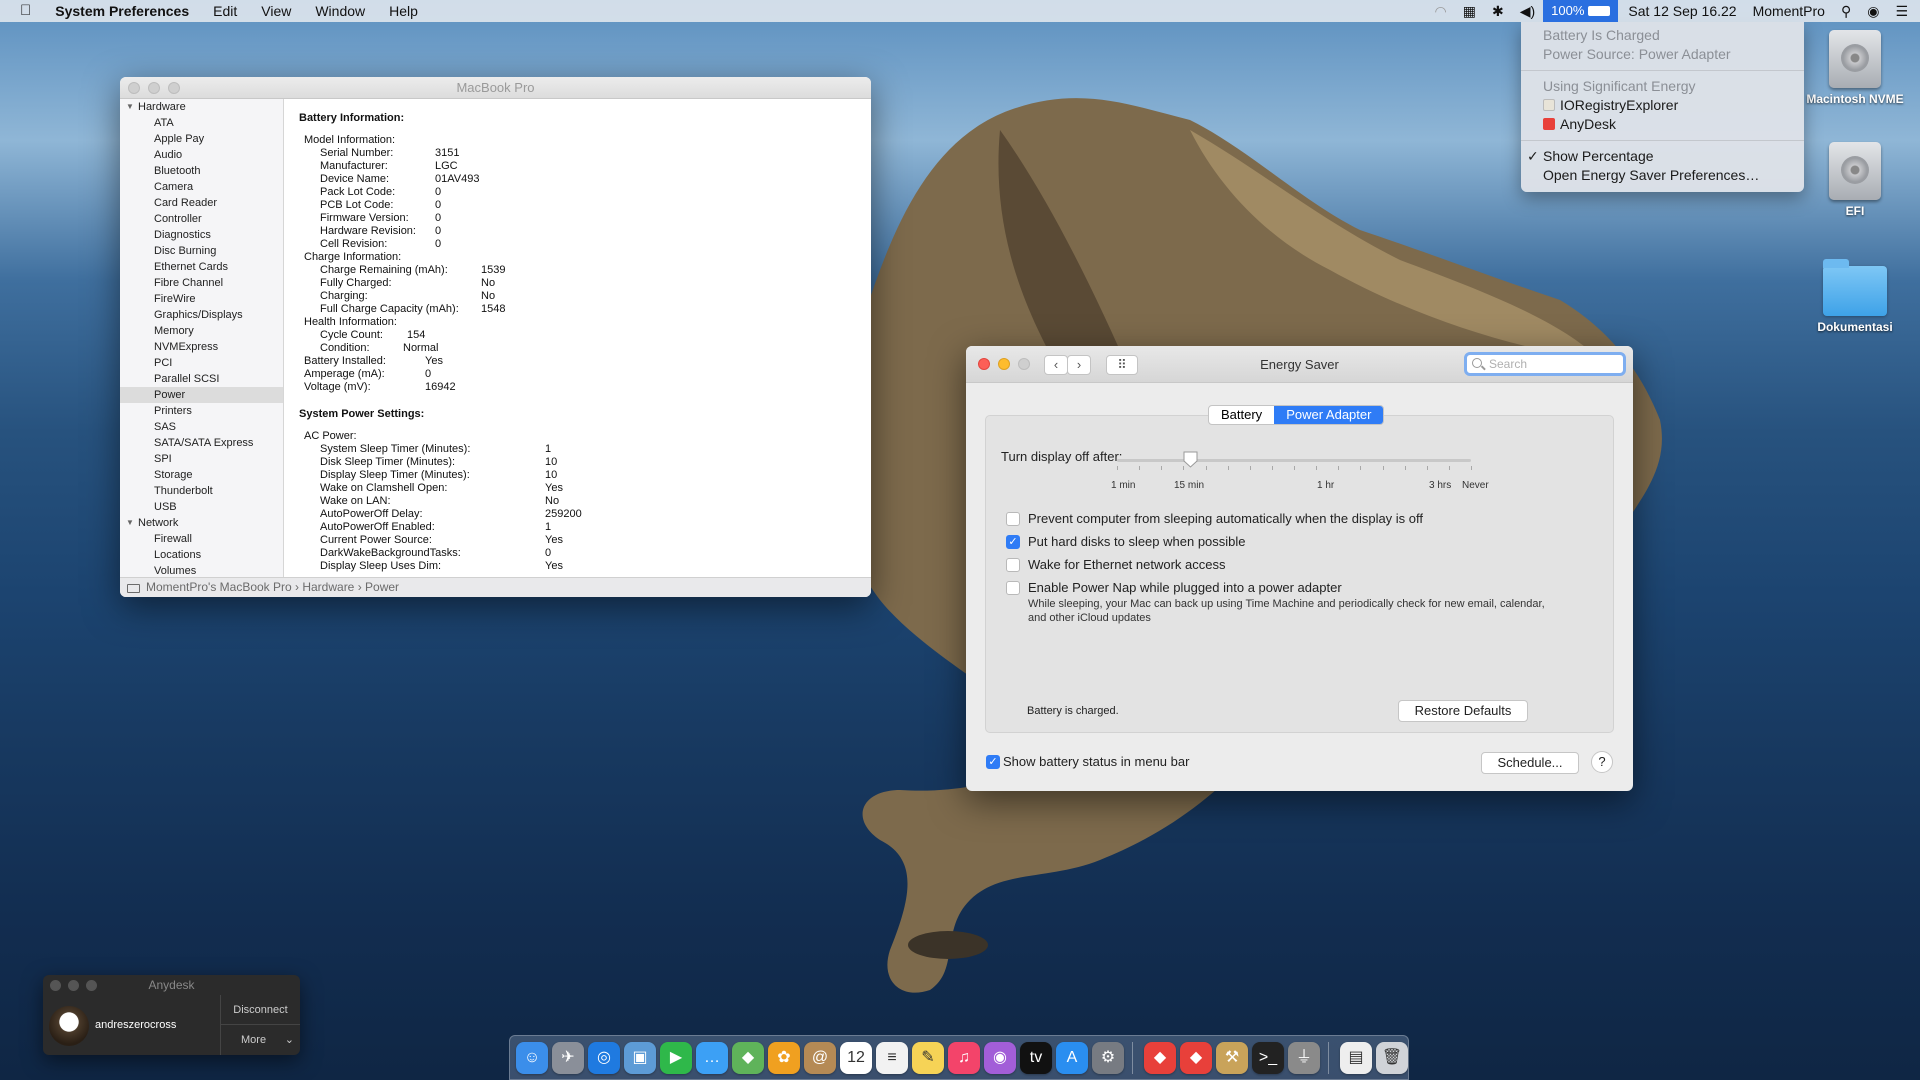 This screenshot has height=1080, width=1920. What do you see at coordinates (1196, 1057) in the screenshot?
I see `dock-icon-anydesk-2: ◆` at bounding box center [1196, 1057].